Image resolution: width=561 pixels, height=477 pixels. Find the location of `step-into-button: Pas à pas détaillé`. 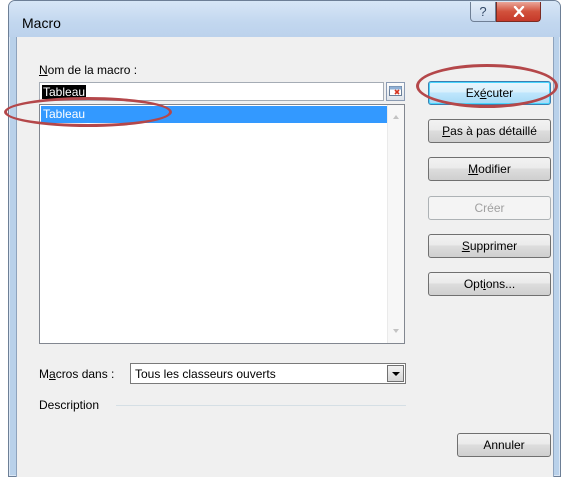

step-into-button: Pas à pas détaillé is located at coordinates (489, 131).